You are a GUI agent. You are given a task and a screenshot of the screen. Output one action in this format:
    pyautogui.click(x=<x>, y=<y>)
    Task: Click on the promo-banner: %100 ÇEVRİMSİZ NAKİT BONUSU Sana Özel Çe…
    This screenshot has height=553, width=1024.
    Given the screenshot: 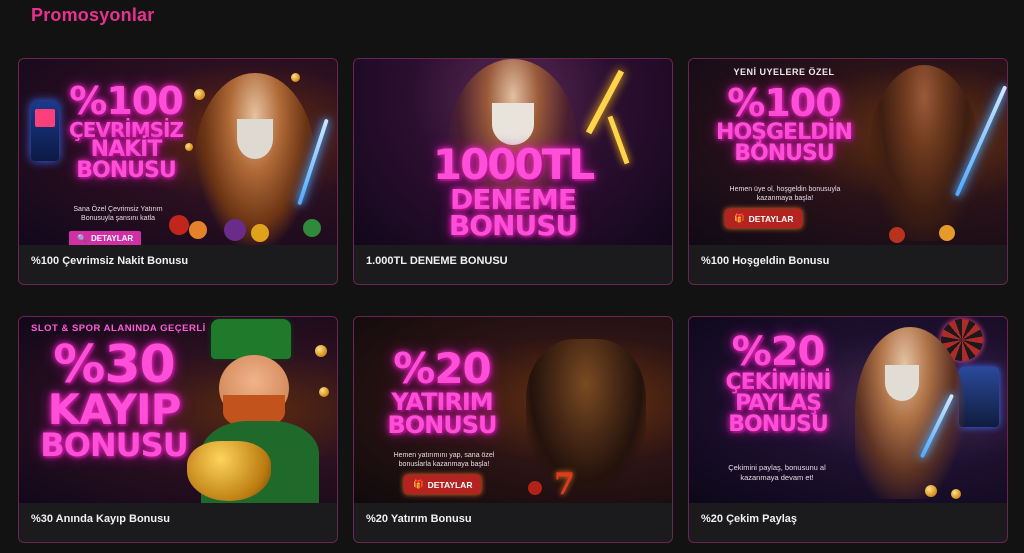 What is the action you would take?
    pyautogui.click(x=178, y=152)
    